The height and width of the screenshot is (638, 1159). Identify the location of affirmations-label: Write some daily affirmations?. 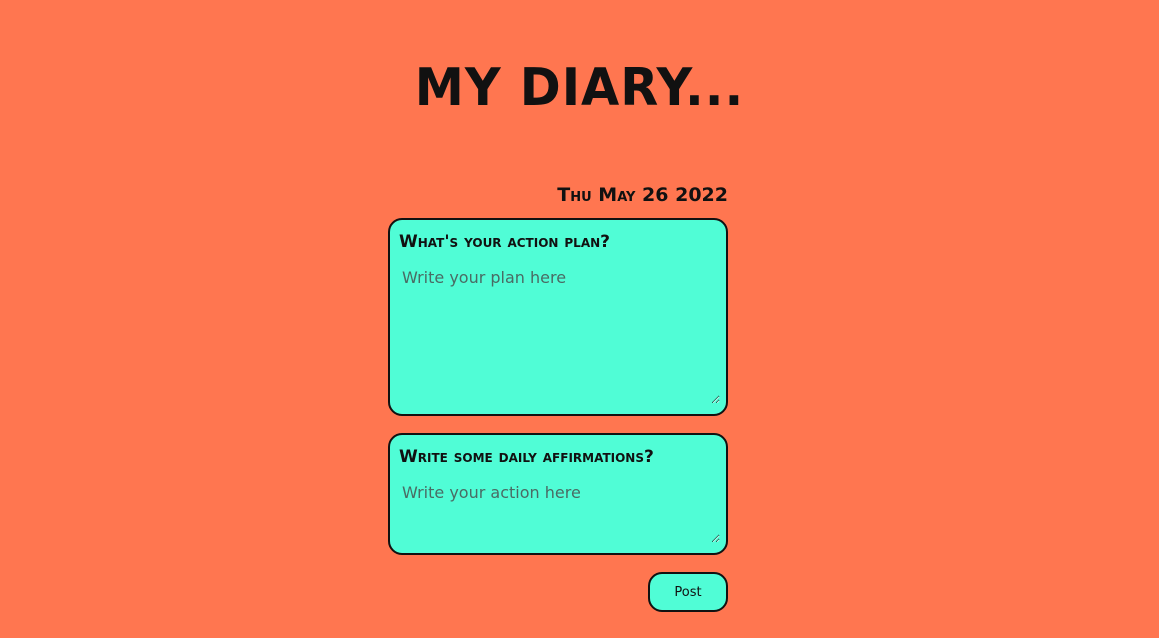
(526, 457).